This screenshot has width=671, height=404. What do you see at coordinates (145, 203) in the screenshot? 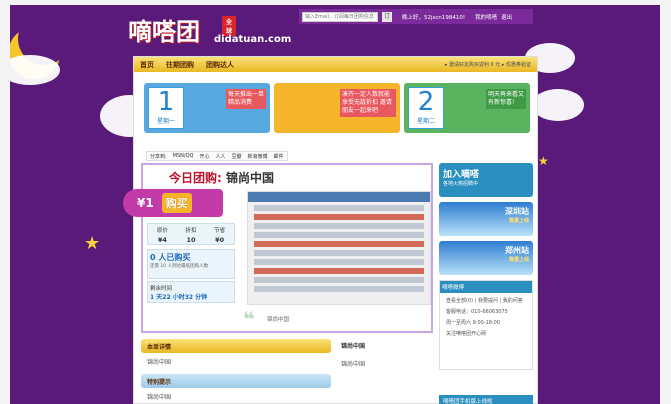
I see `deal-price: ¥1` at bounding box center [145, 203].